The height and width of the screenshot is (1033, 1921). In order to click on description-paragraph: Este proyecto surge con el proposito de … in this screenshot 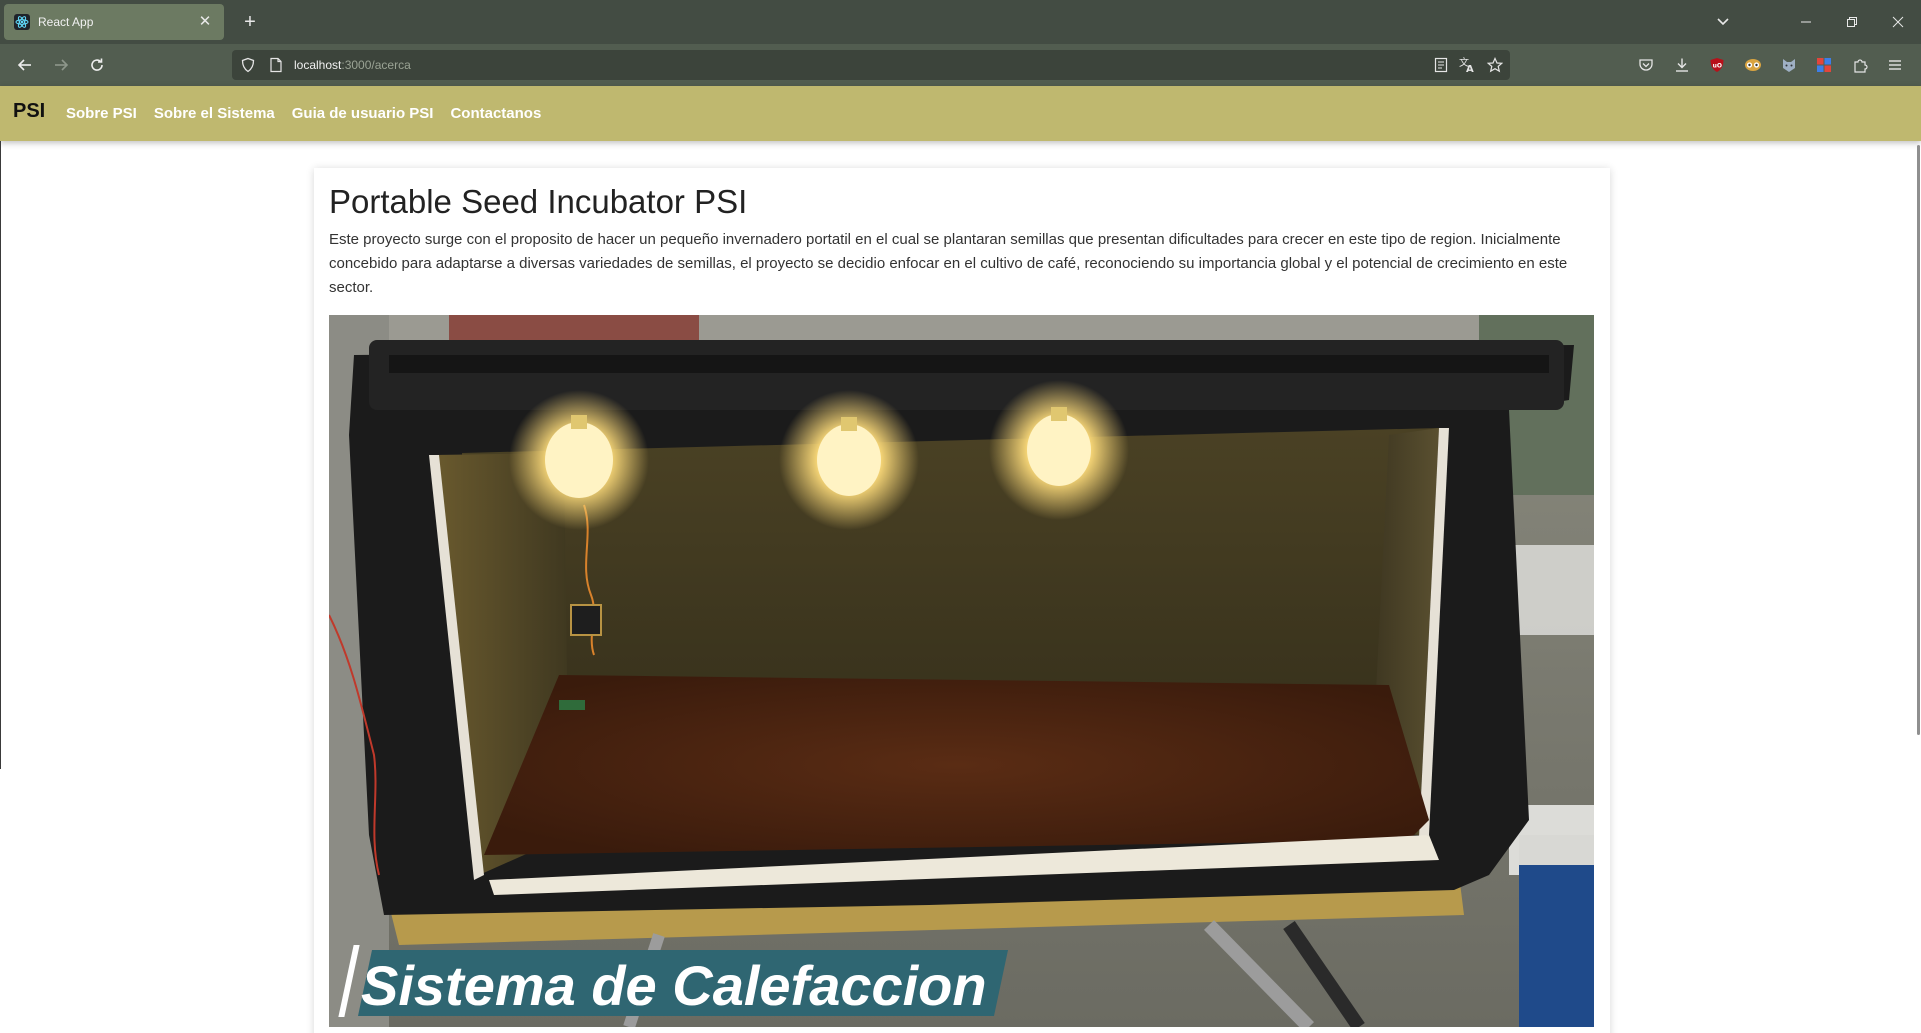, I will do `click(948, 263)`.